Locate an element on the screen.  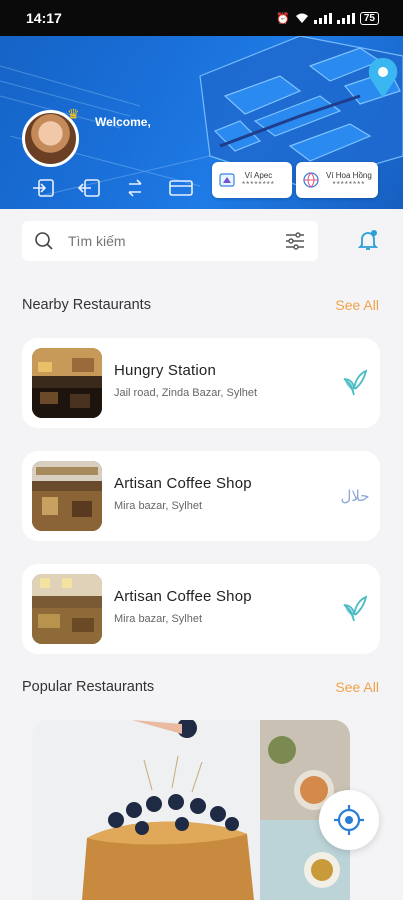
locate-me-button is located at coordinates (349, 820).